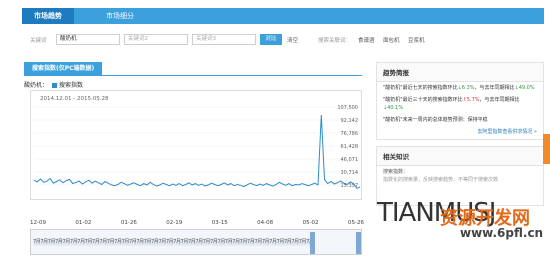 The width and height of the screenshot is (550, 262). What do you see at coordinates (220, 223) in the screenshot?
I see `x-tick-label: 03-15` at bounding box center [220, 223].